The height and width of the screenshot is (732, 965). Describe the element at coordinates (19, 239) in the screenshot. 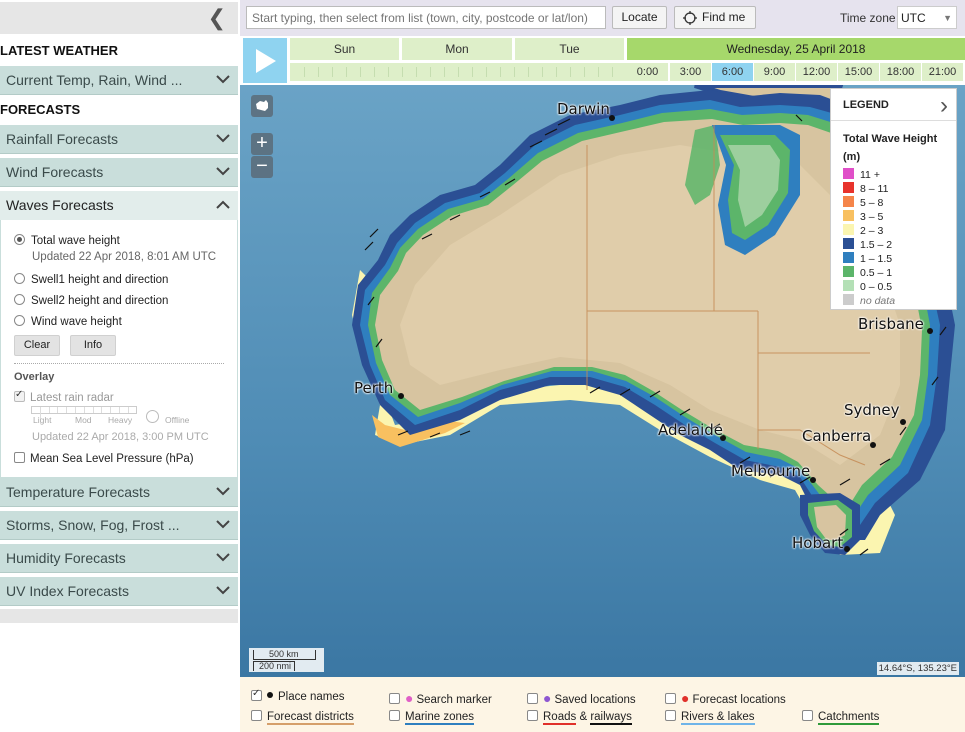

I see `radio-selected` at that location.